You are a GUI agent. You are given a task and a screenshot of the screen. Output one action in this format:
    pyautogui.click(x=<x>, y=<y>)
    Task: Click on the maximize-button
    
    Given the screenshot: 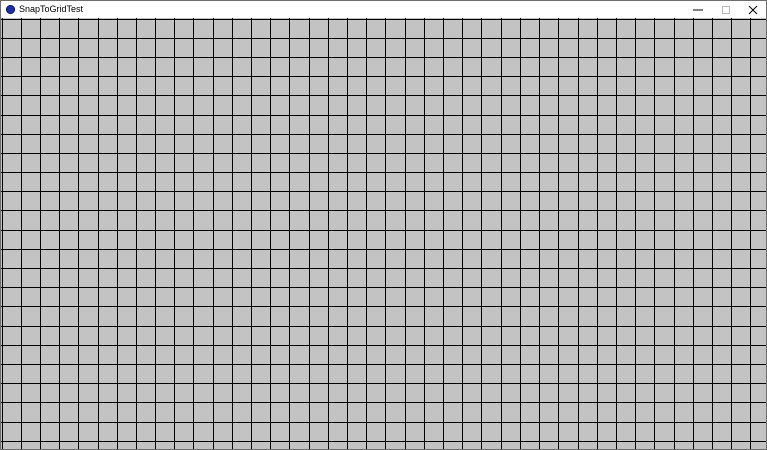 What is the action you would take?
    pyautogui.click(x=726, y=9)
    